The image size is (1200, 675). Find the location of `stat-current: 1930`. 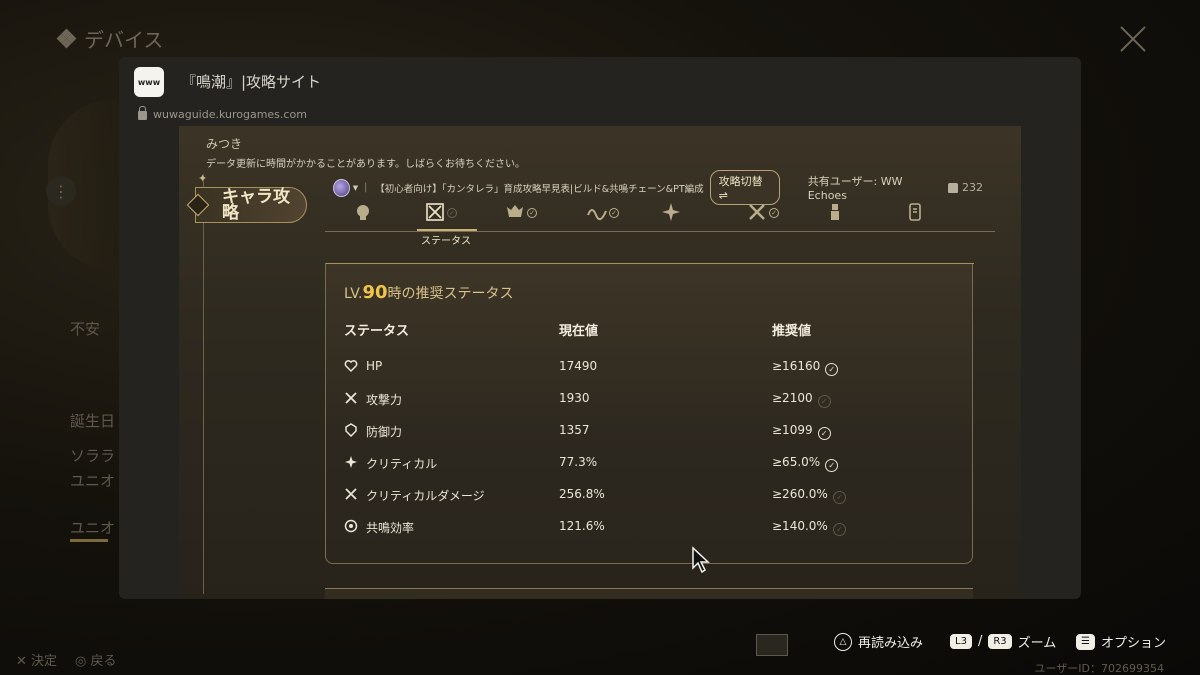

stat-current: 1930 is located at coordinates (574, 398).